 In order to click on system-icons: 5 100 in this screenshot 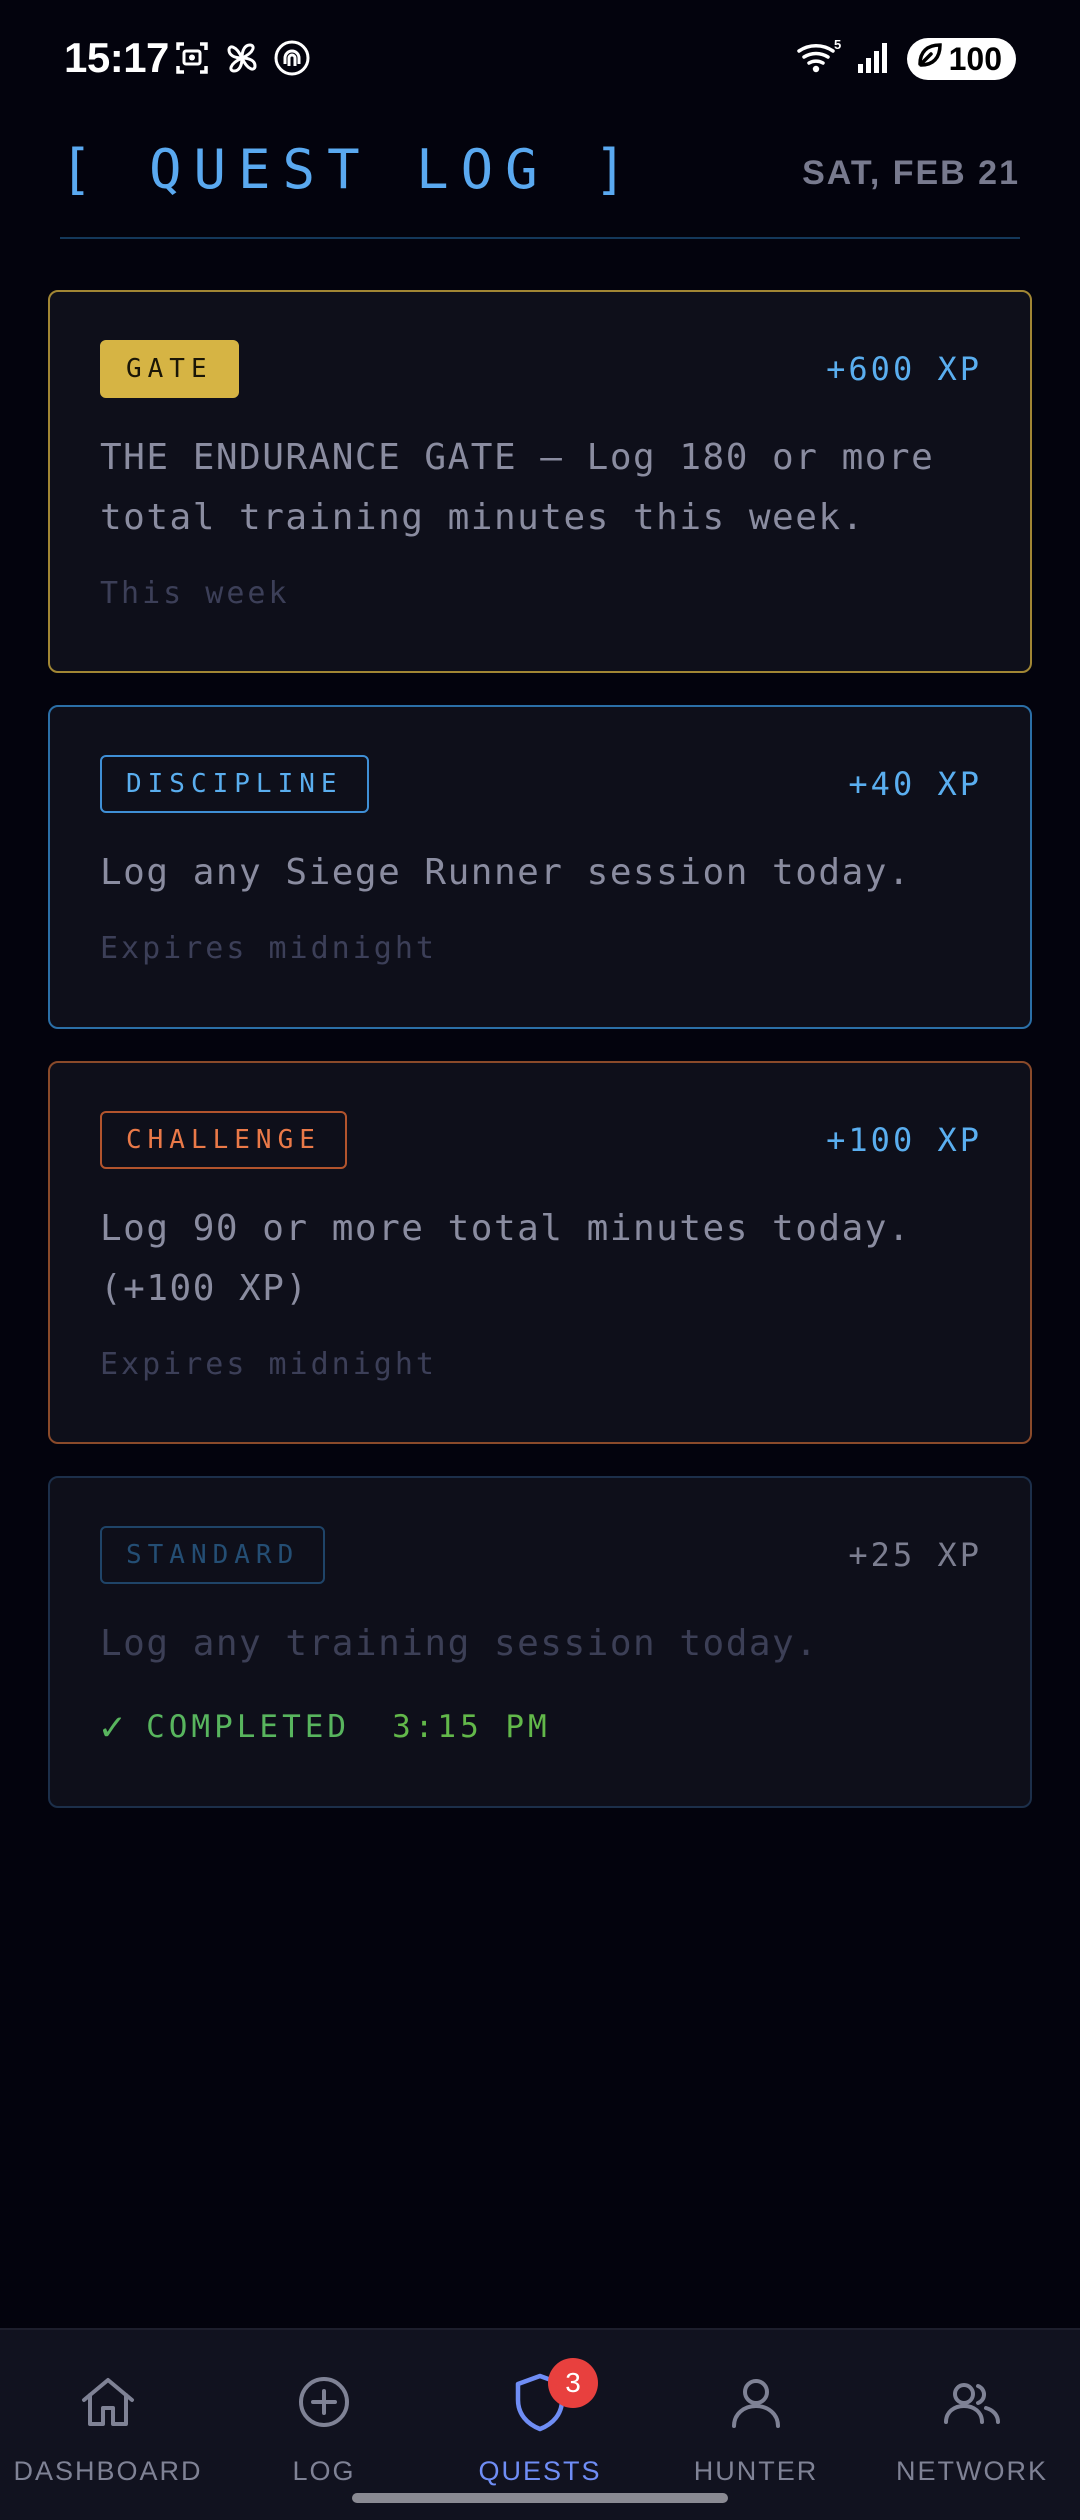, I will do `click(906, 58)`.